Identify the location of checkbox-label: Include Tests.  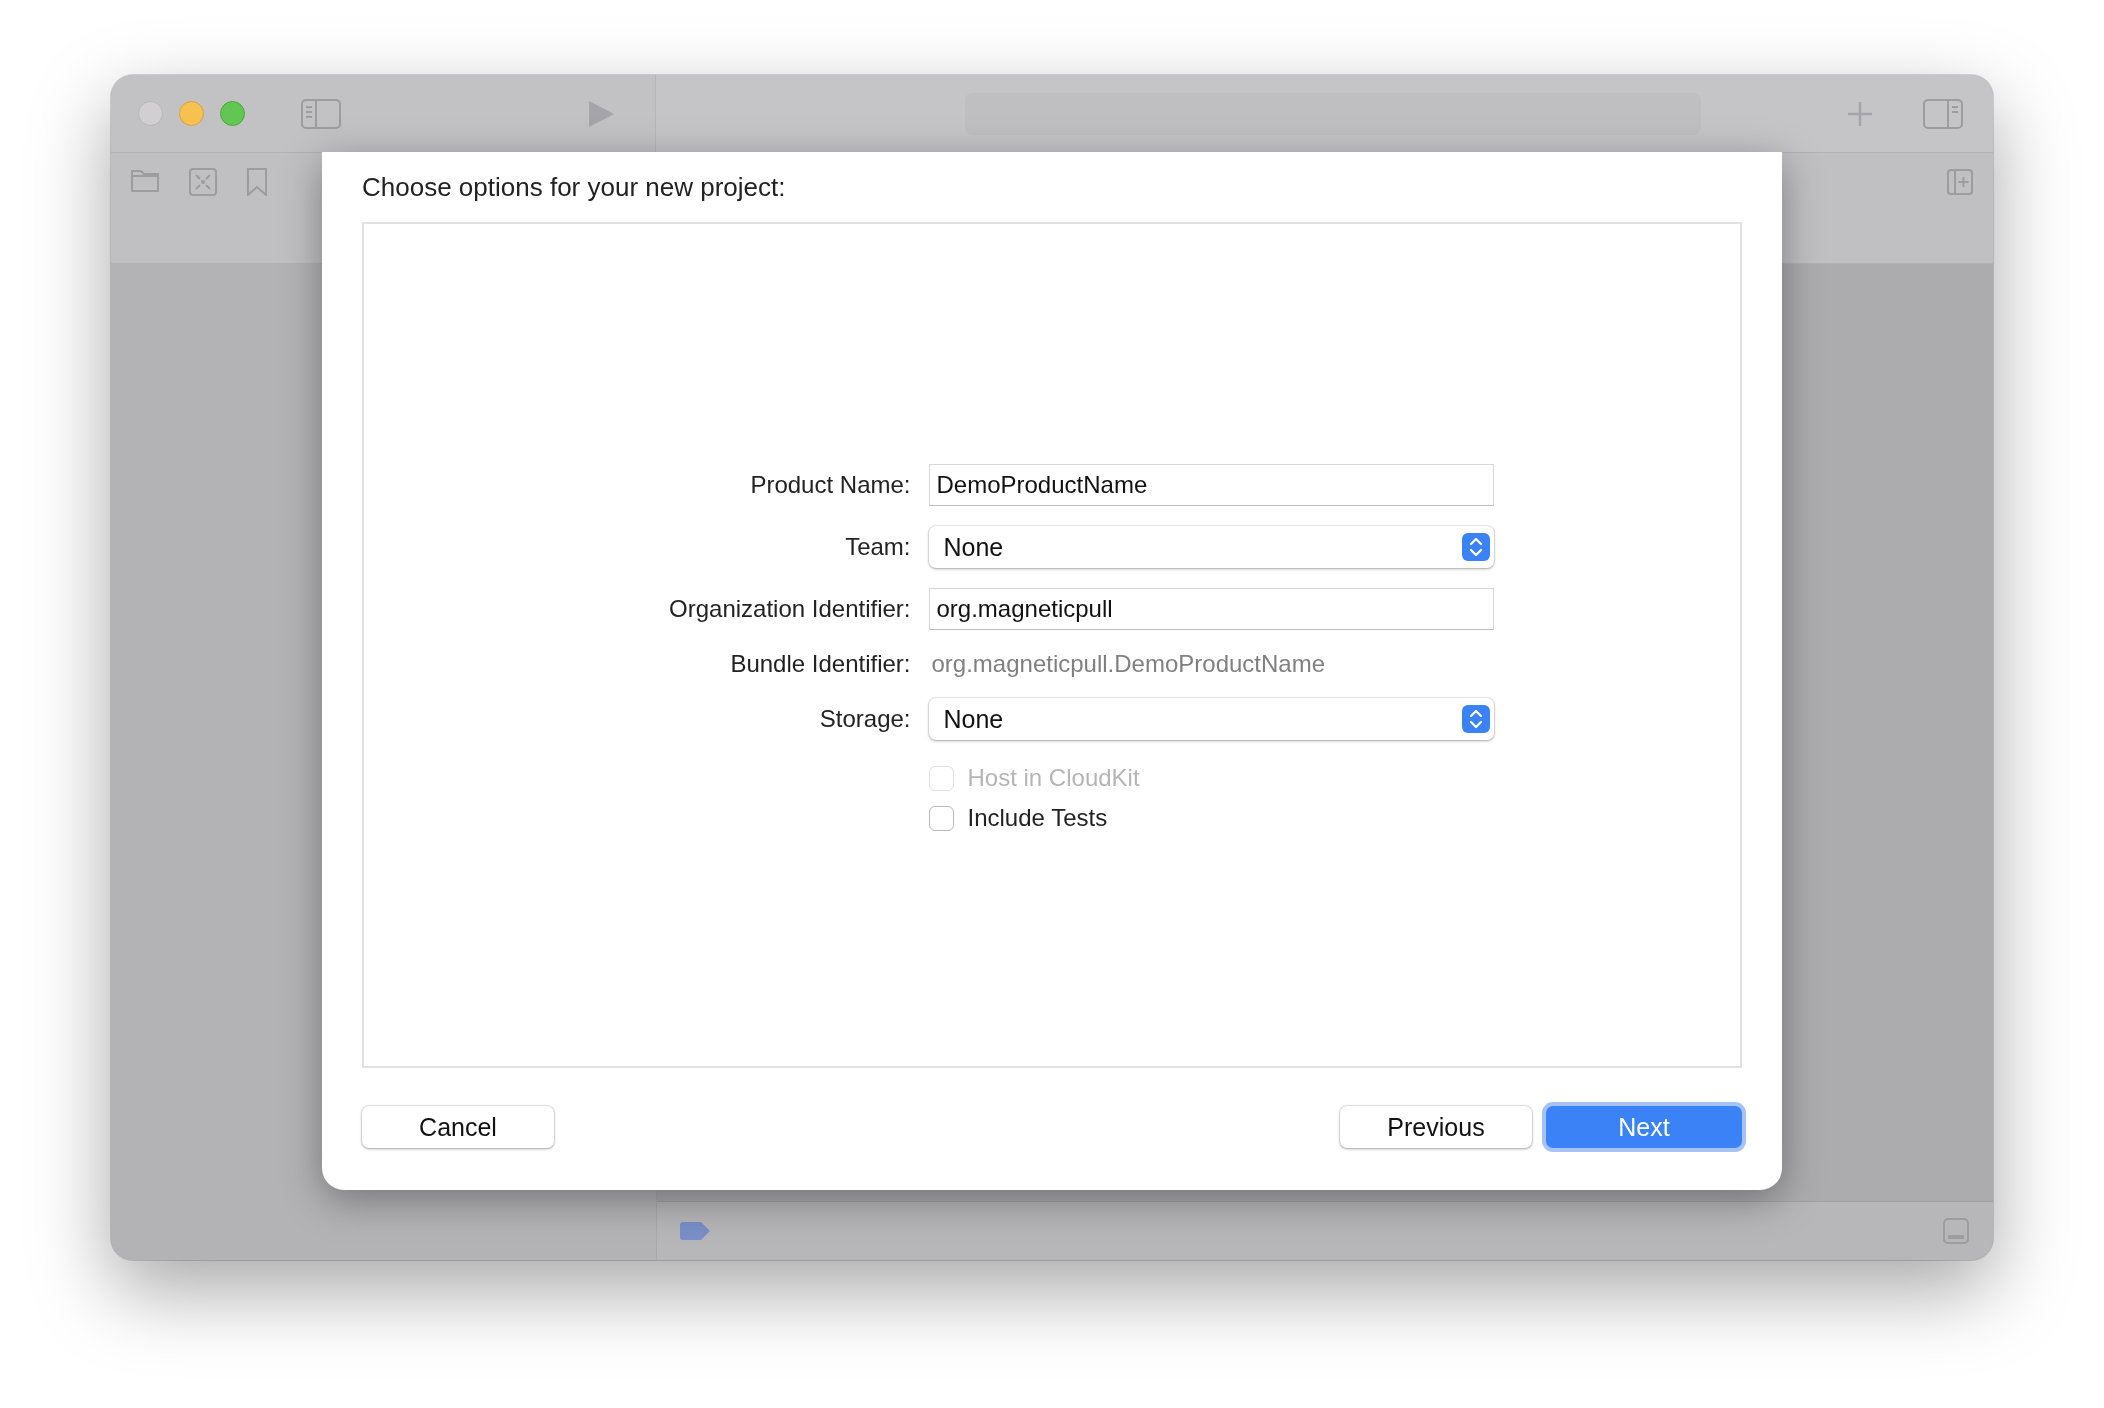
(1037, 818).